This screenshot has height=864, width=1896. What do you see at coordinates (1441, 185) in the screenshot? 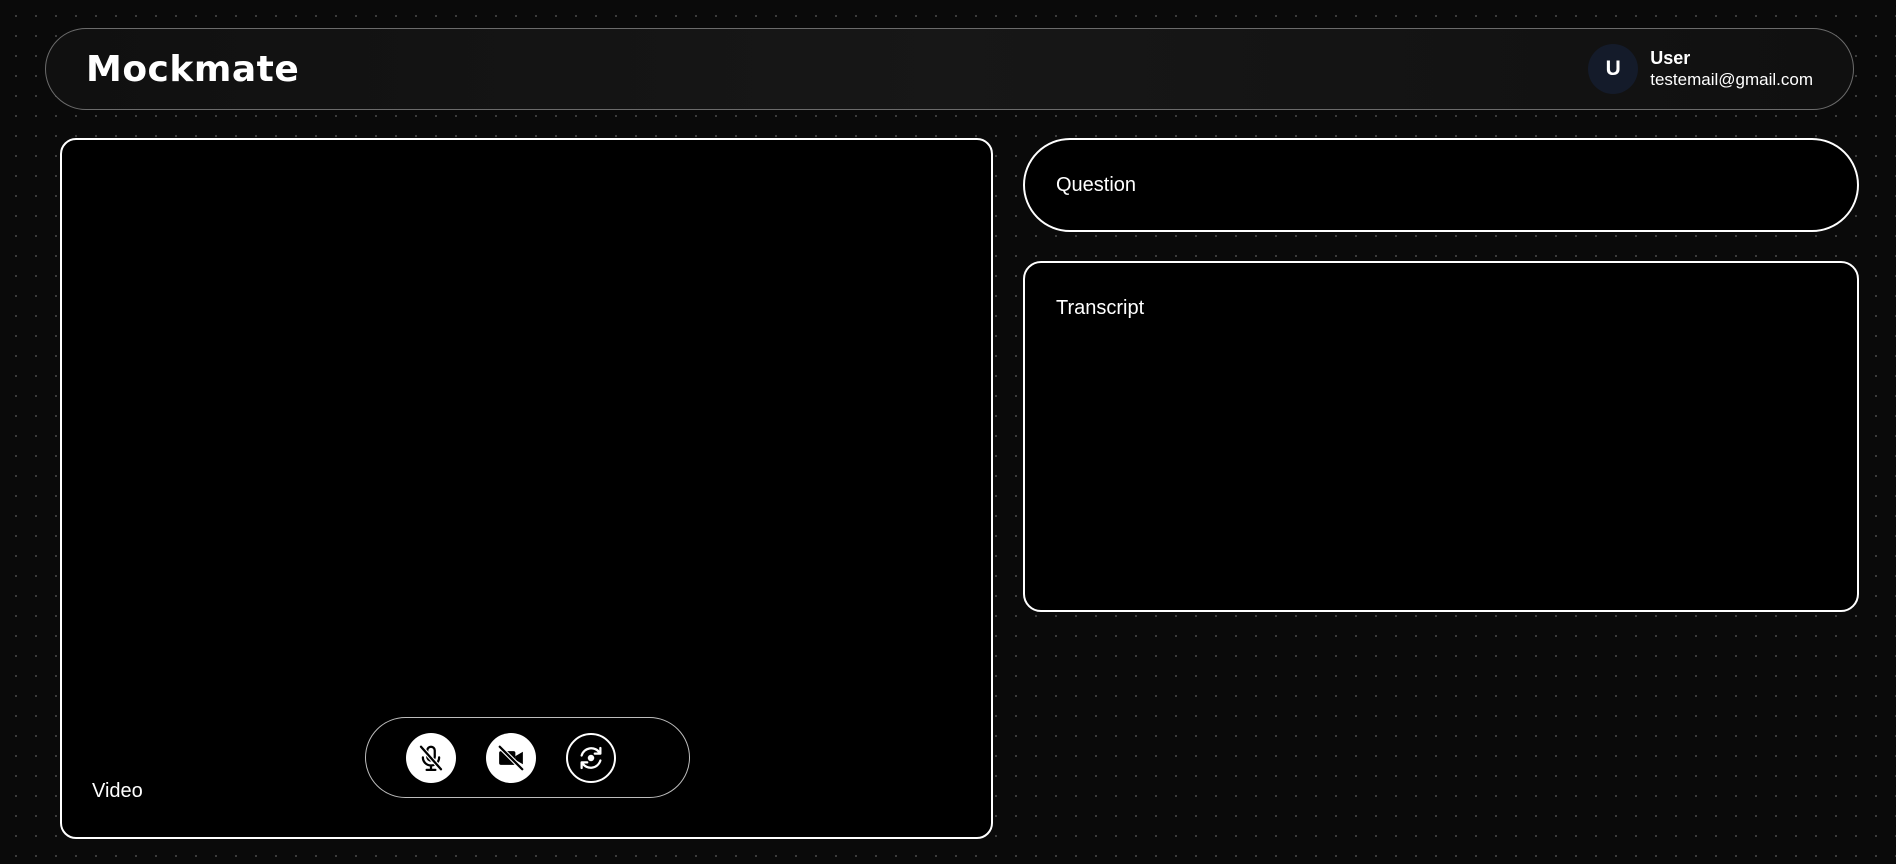
I see `question-panel: Question` at bounding box center [1441, 185].